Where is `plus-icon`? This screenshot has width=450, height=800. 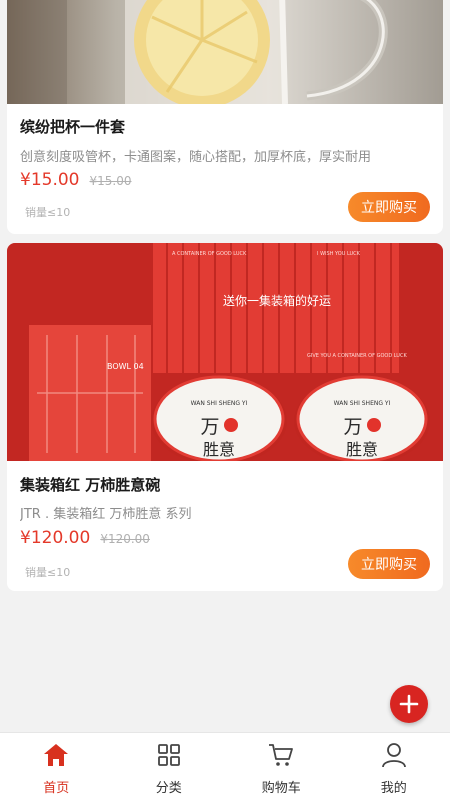
plus-icon is located at coordinates (409, 704).